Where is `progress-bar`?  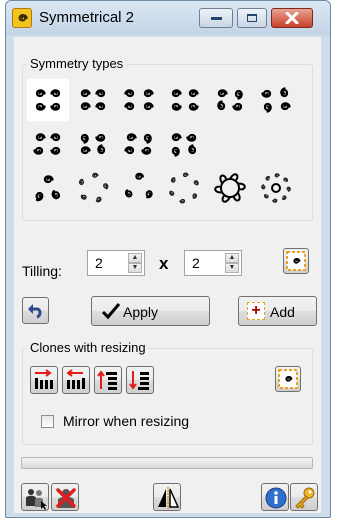
progress-bar is located at coordinates (167, 463).